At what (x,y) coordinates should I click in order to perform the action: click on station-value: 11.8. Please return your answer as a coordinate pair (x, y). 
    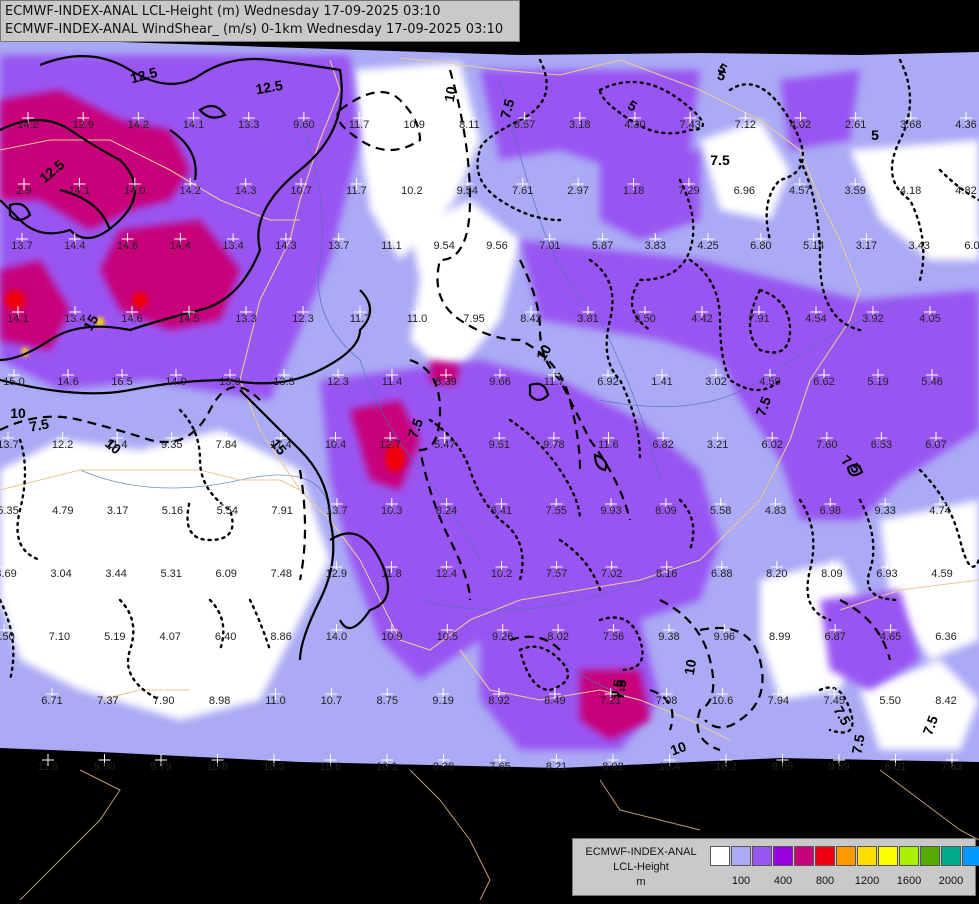
    Looking at the image, I should click on (391, 574).